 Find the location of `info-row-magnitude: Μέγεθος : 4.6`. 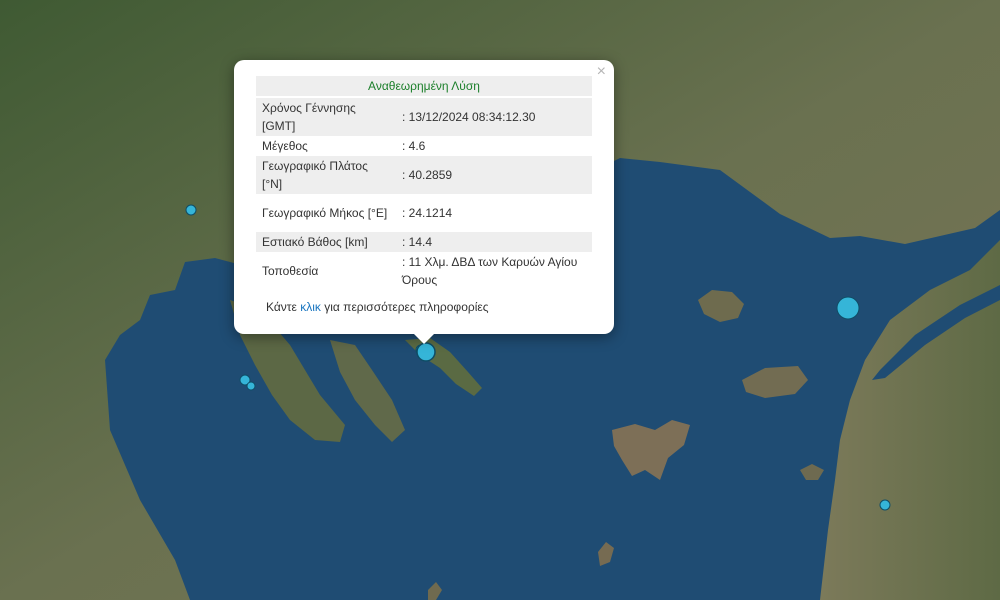

info-row-magnitude: Μέγεθος : 4.6 is located at coordinates (424, 146).